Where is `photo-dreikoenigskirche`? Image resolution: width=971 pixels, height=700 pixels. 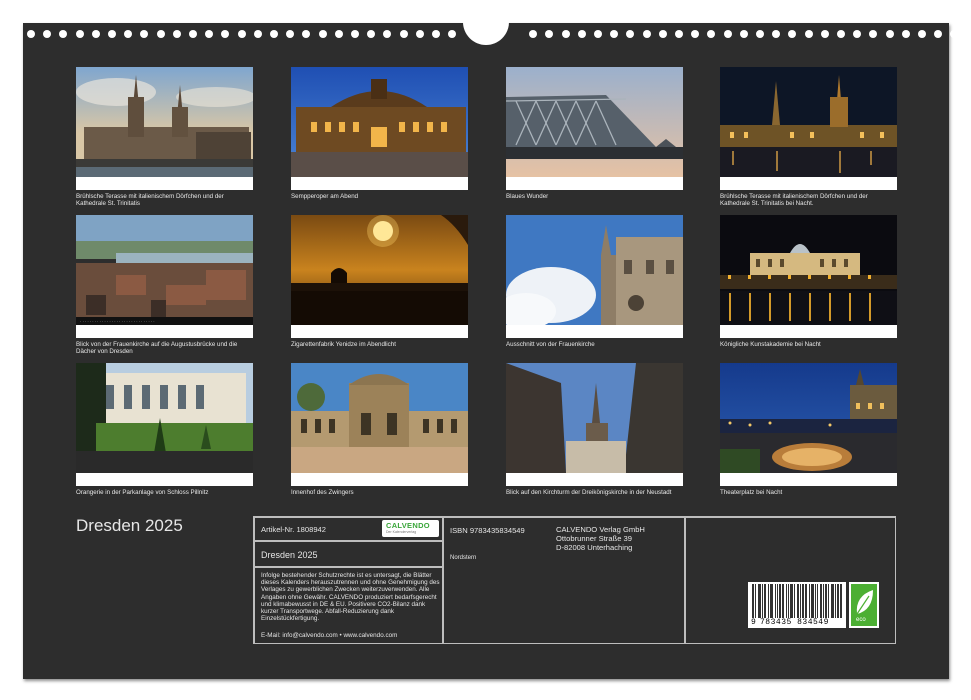 photo-dreikoenigskirche is located at coordinates (594, 418).